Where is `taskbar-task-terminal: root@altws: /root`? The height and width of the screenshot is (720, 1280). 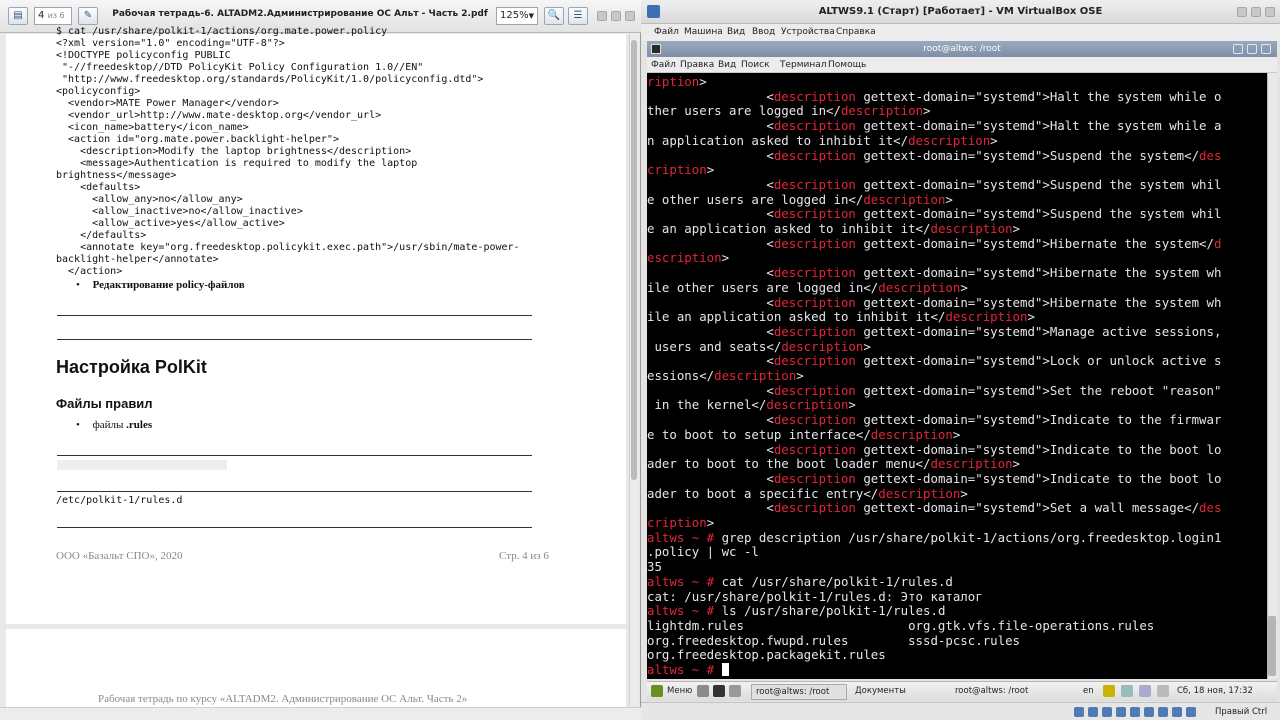
taskbar-task-terminal: root@altws: /root is located at coordinates (799, 692).